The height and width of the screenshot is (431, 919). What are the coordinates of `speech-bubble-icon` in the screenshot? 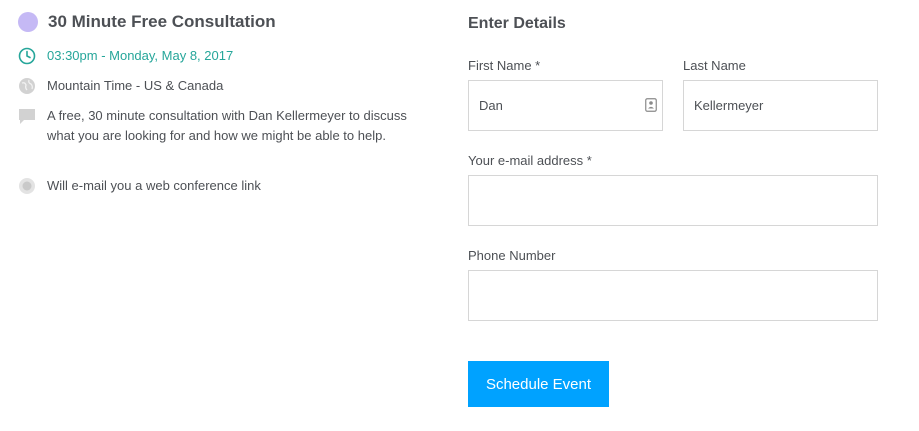 It's located at (27, 116).